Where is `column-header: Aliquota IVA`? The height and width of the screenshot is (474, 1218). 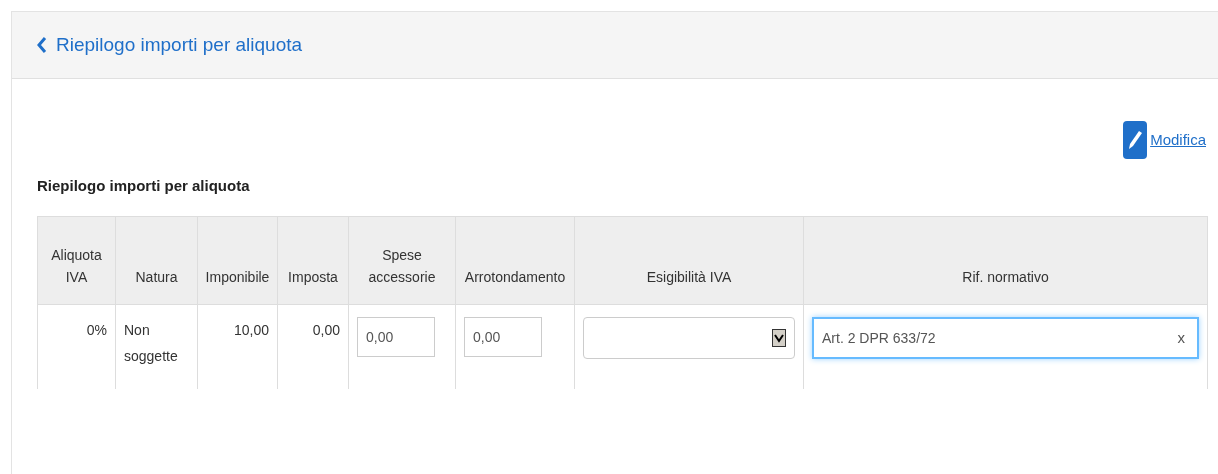
column-header: Aliquota IVA is located at coordinates (76, 260).